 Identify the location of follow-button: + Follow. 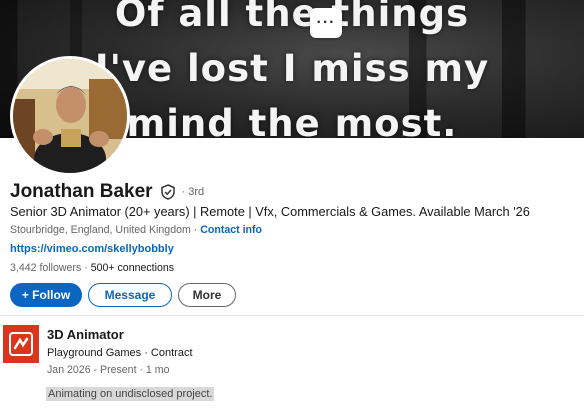
(46, 295).